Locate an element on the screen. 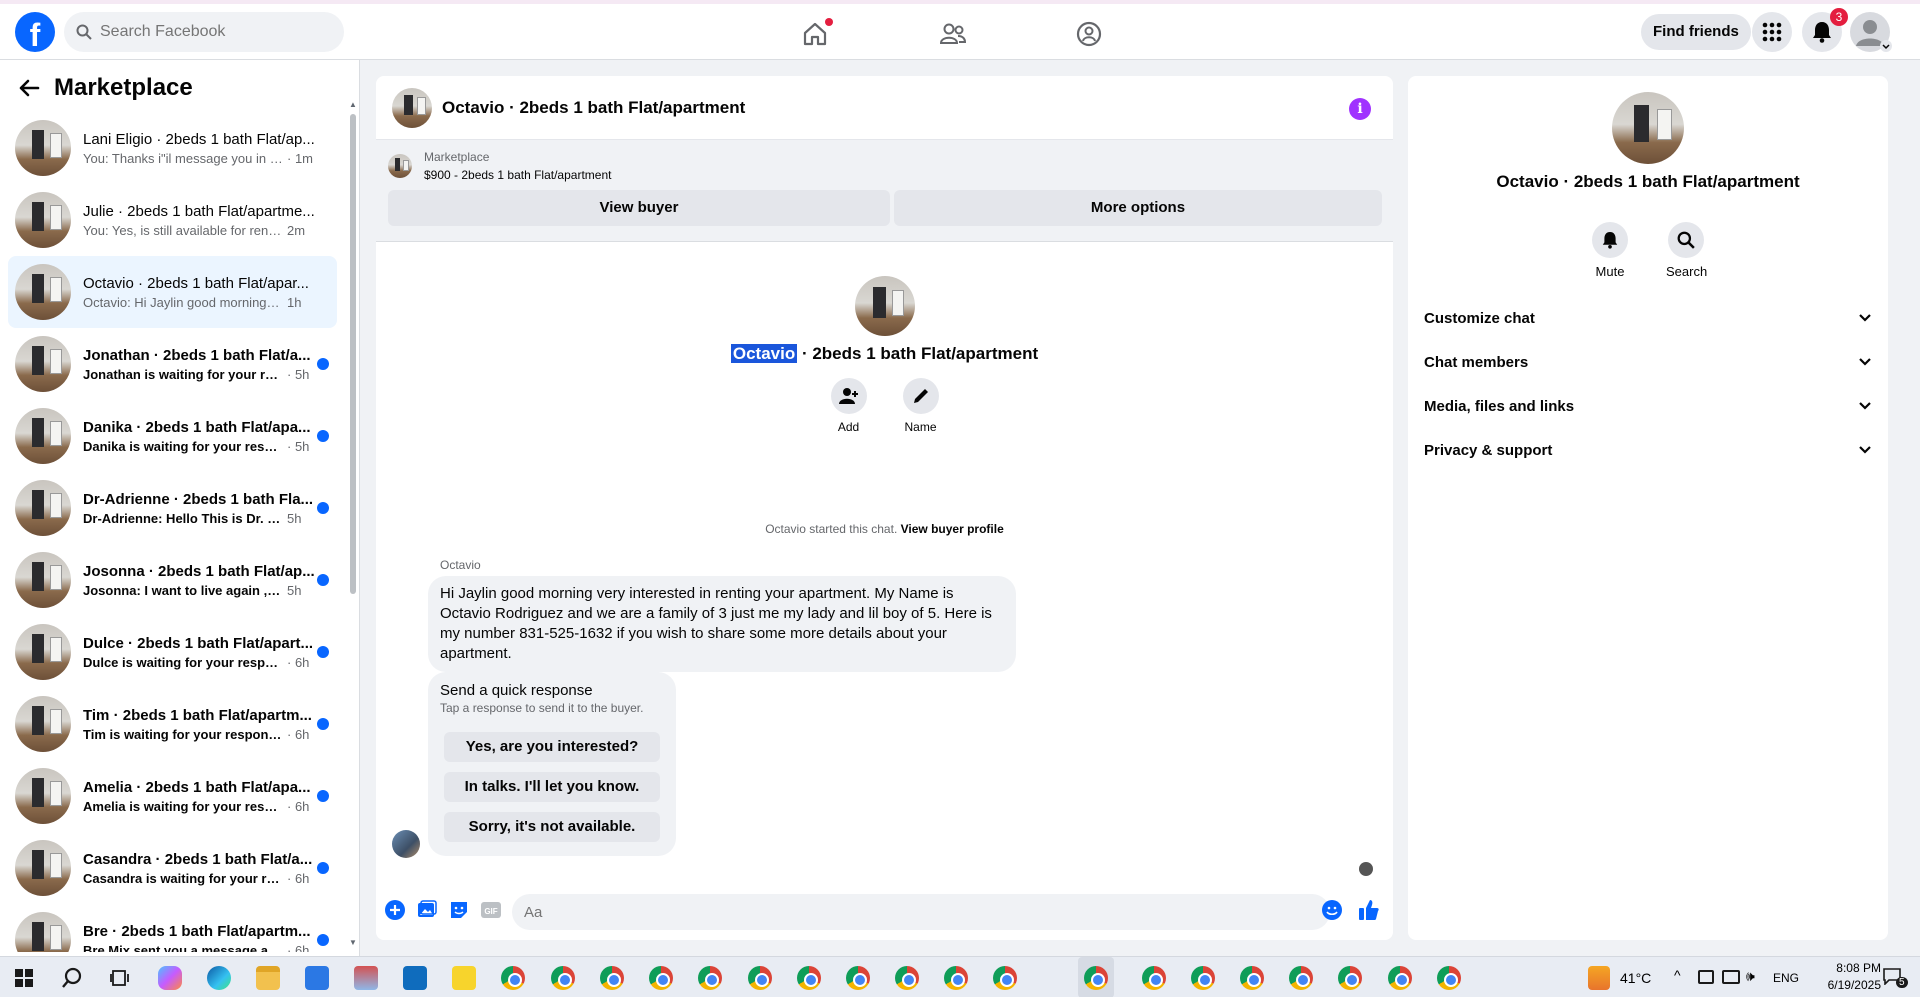 The width and height of the screenshot is (1920, 997). scroll-thumb is located at coordinates (353, 354).